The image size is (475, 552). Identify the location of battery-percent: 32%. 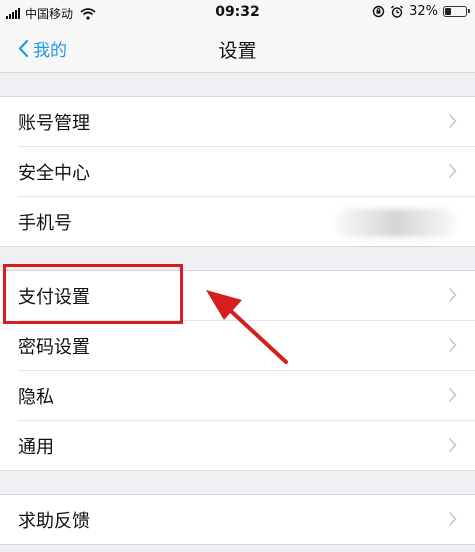
(423, 11).